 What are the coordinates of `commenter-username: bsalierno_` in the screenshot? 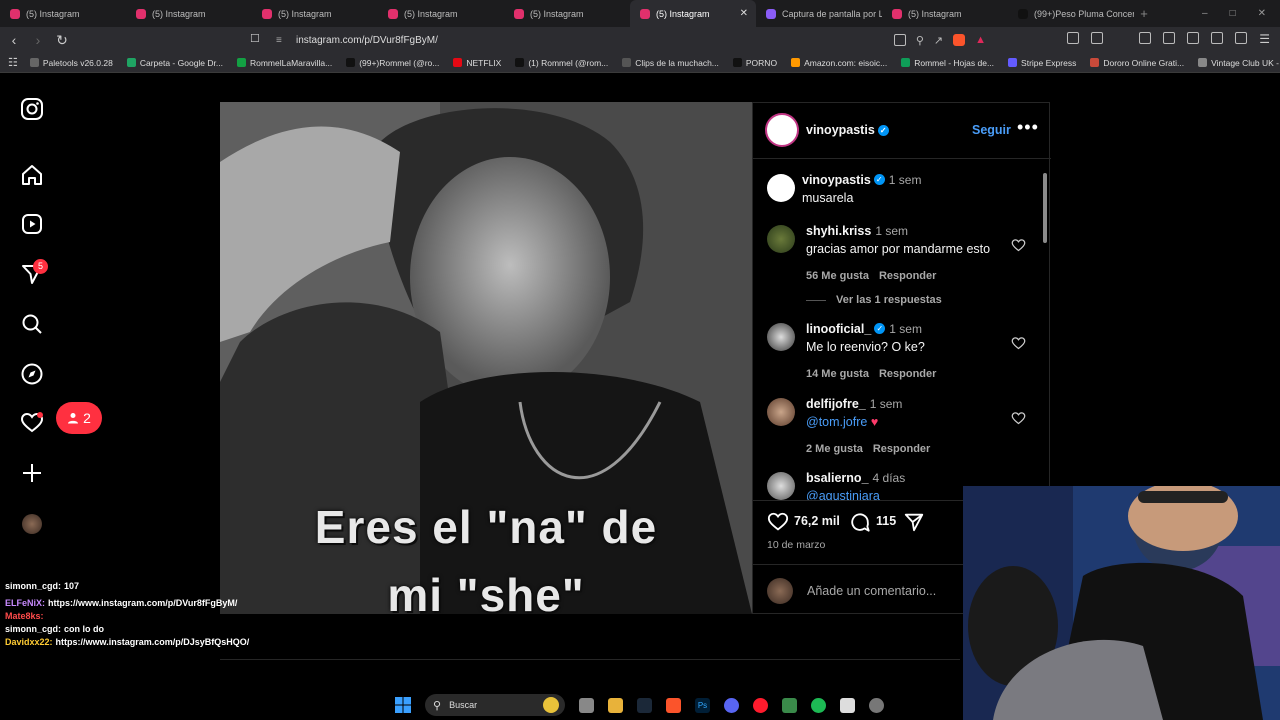 It's located at (837, 478).